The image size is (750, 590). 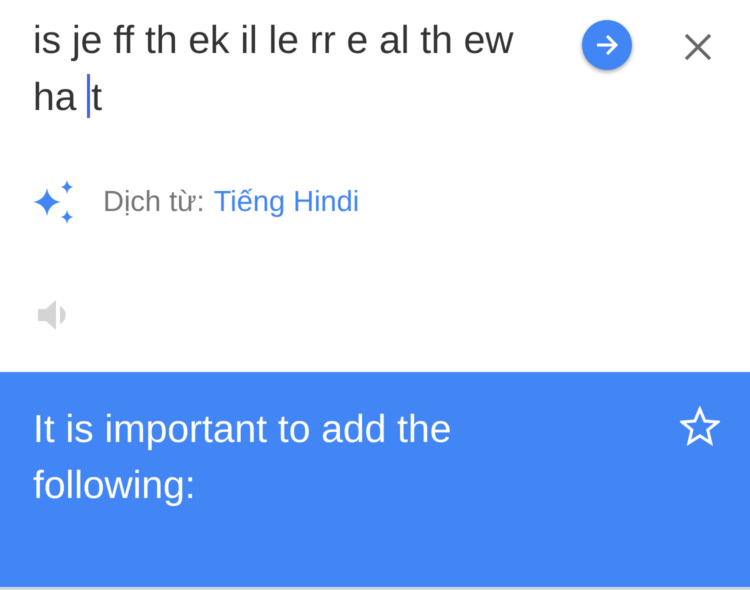 What do you see at coordinates (154, 202) in the screenshot?
I see `detected-language-label: Dịch từ:` at bounding box center [154, 202].